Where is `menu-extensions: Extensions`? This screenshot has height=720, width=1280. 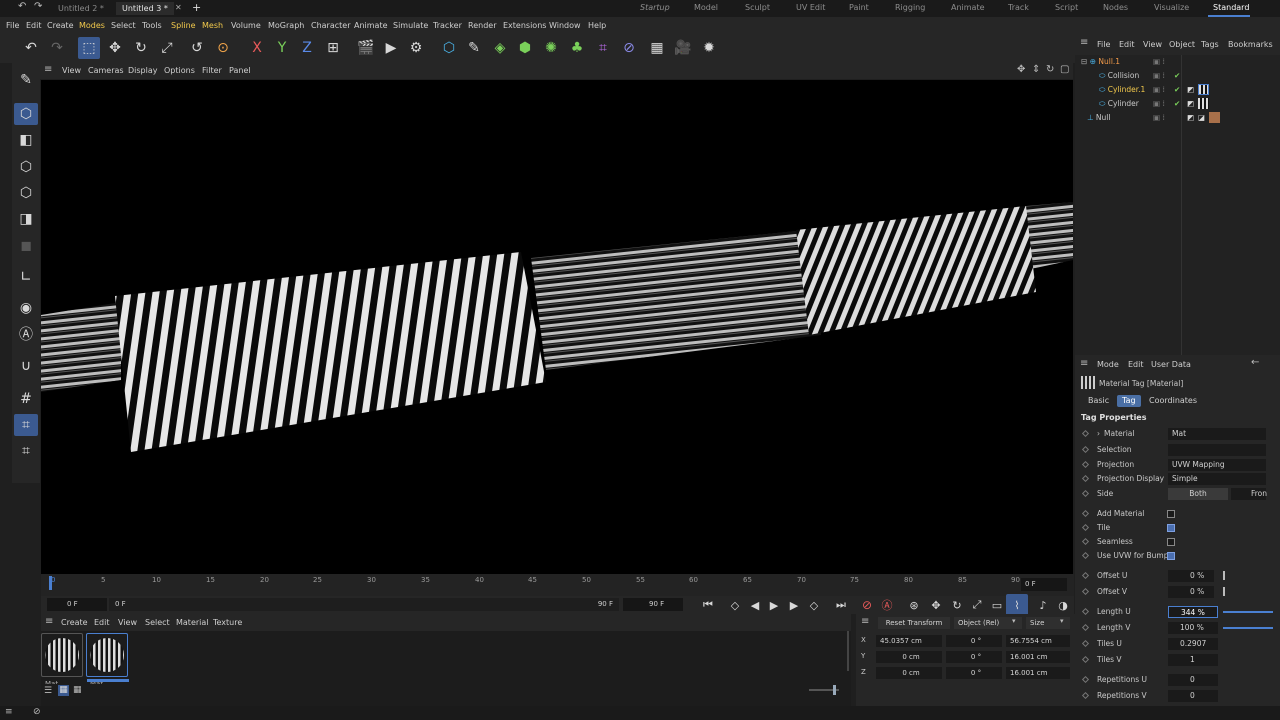
menu-extensions: Extensions is located at coordinates (524, 25).